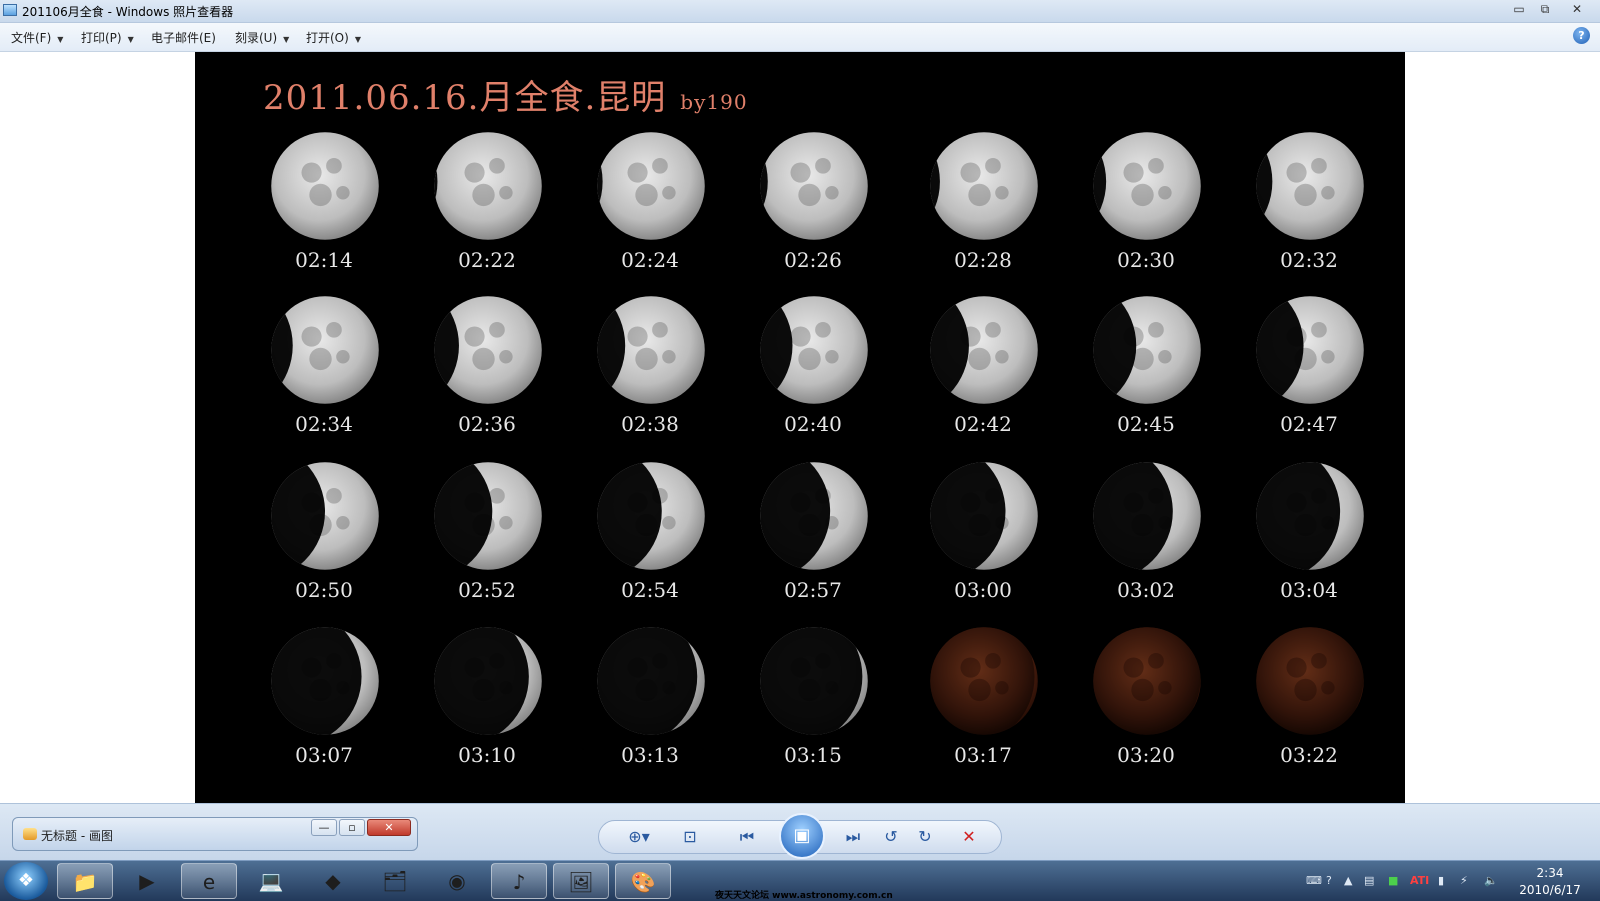 The width and height of the screenshot is (1600, 901). Describe the element at coordinates (891, 837) in the screenshot. I see `rotate-counterclockwise-button: ↺` at that location.